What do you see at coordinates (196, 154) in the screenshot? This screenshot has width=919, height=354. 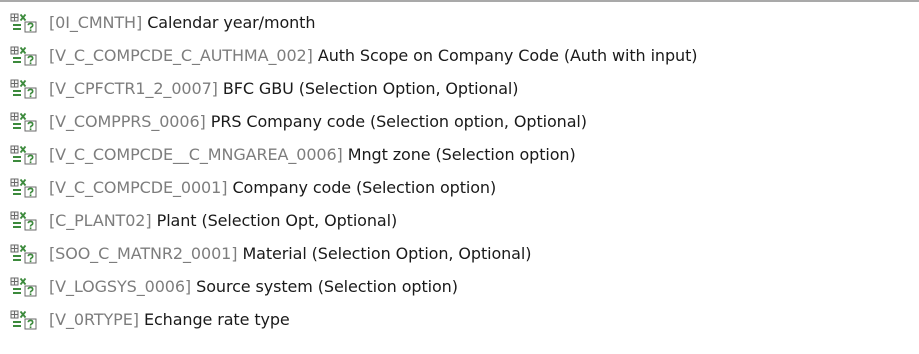 I see `variable-technical-name: [V_C_COMPCDE__C_MNGAREA_0006]` at bounding box center [196, 154].